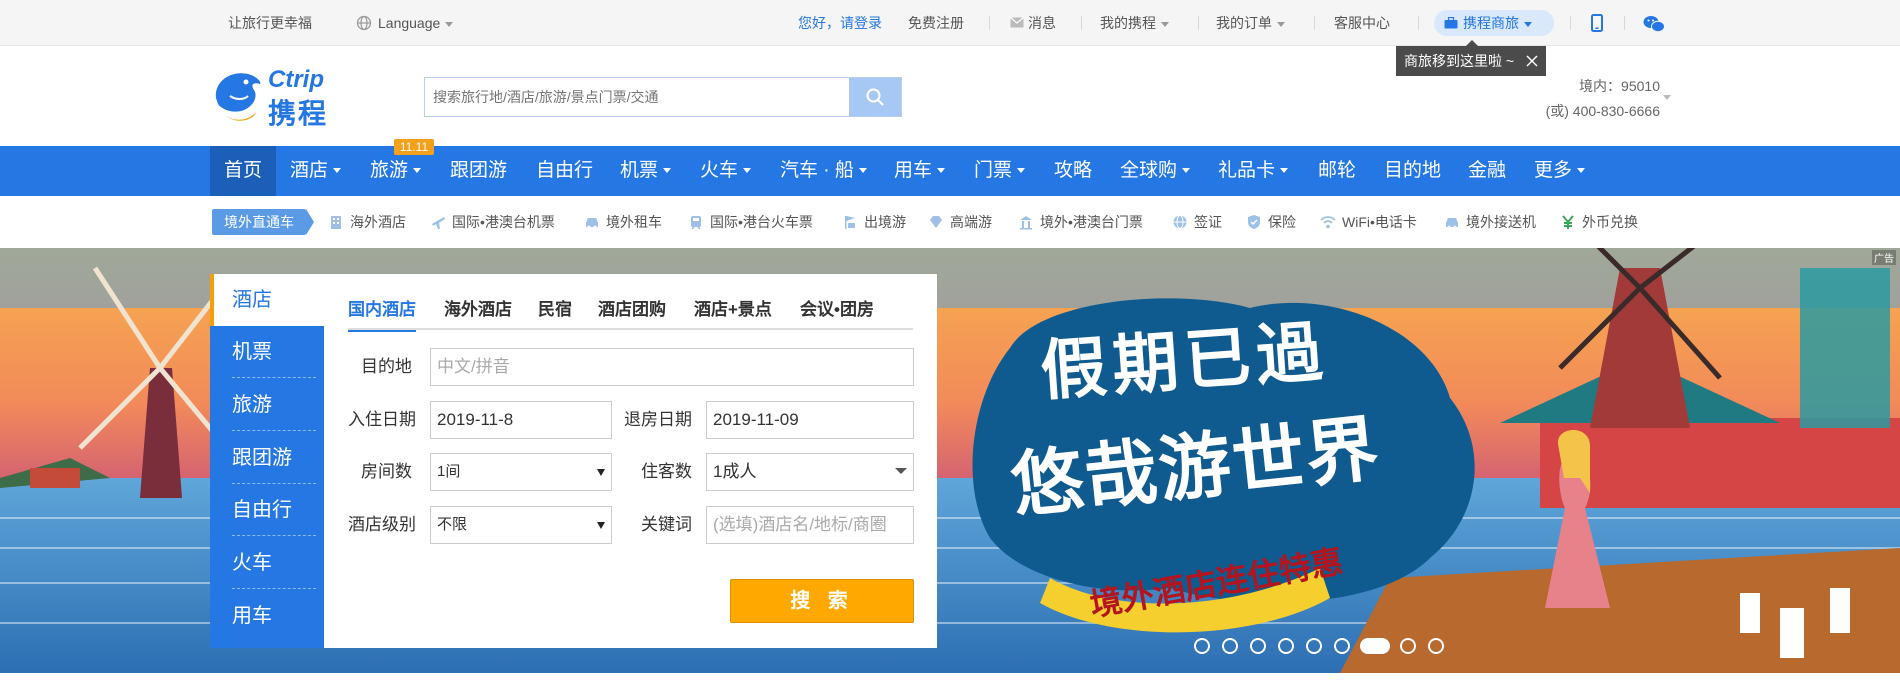 The image size is (1900, 681). What do you see at coordinates (521, 420) in the screenshot?
I see `checkin-date-field: 2019-11-8` at bounding box center [521, 420].